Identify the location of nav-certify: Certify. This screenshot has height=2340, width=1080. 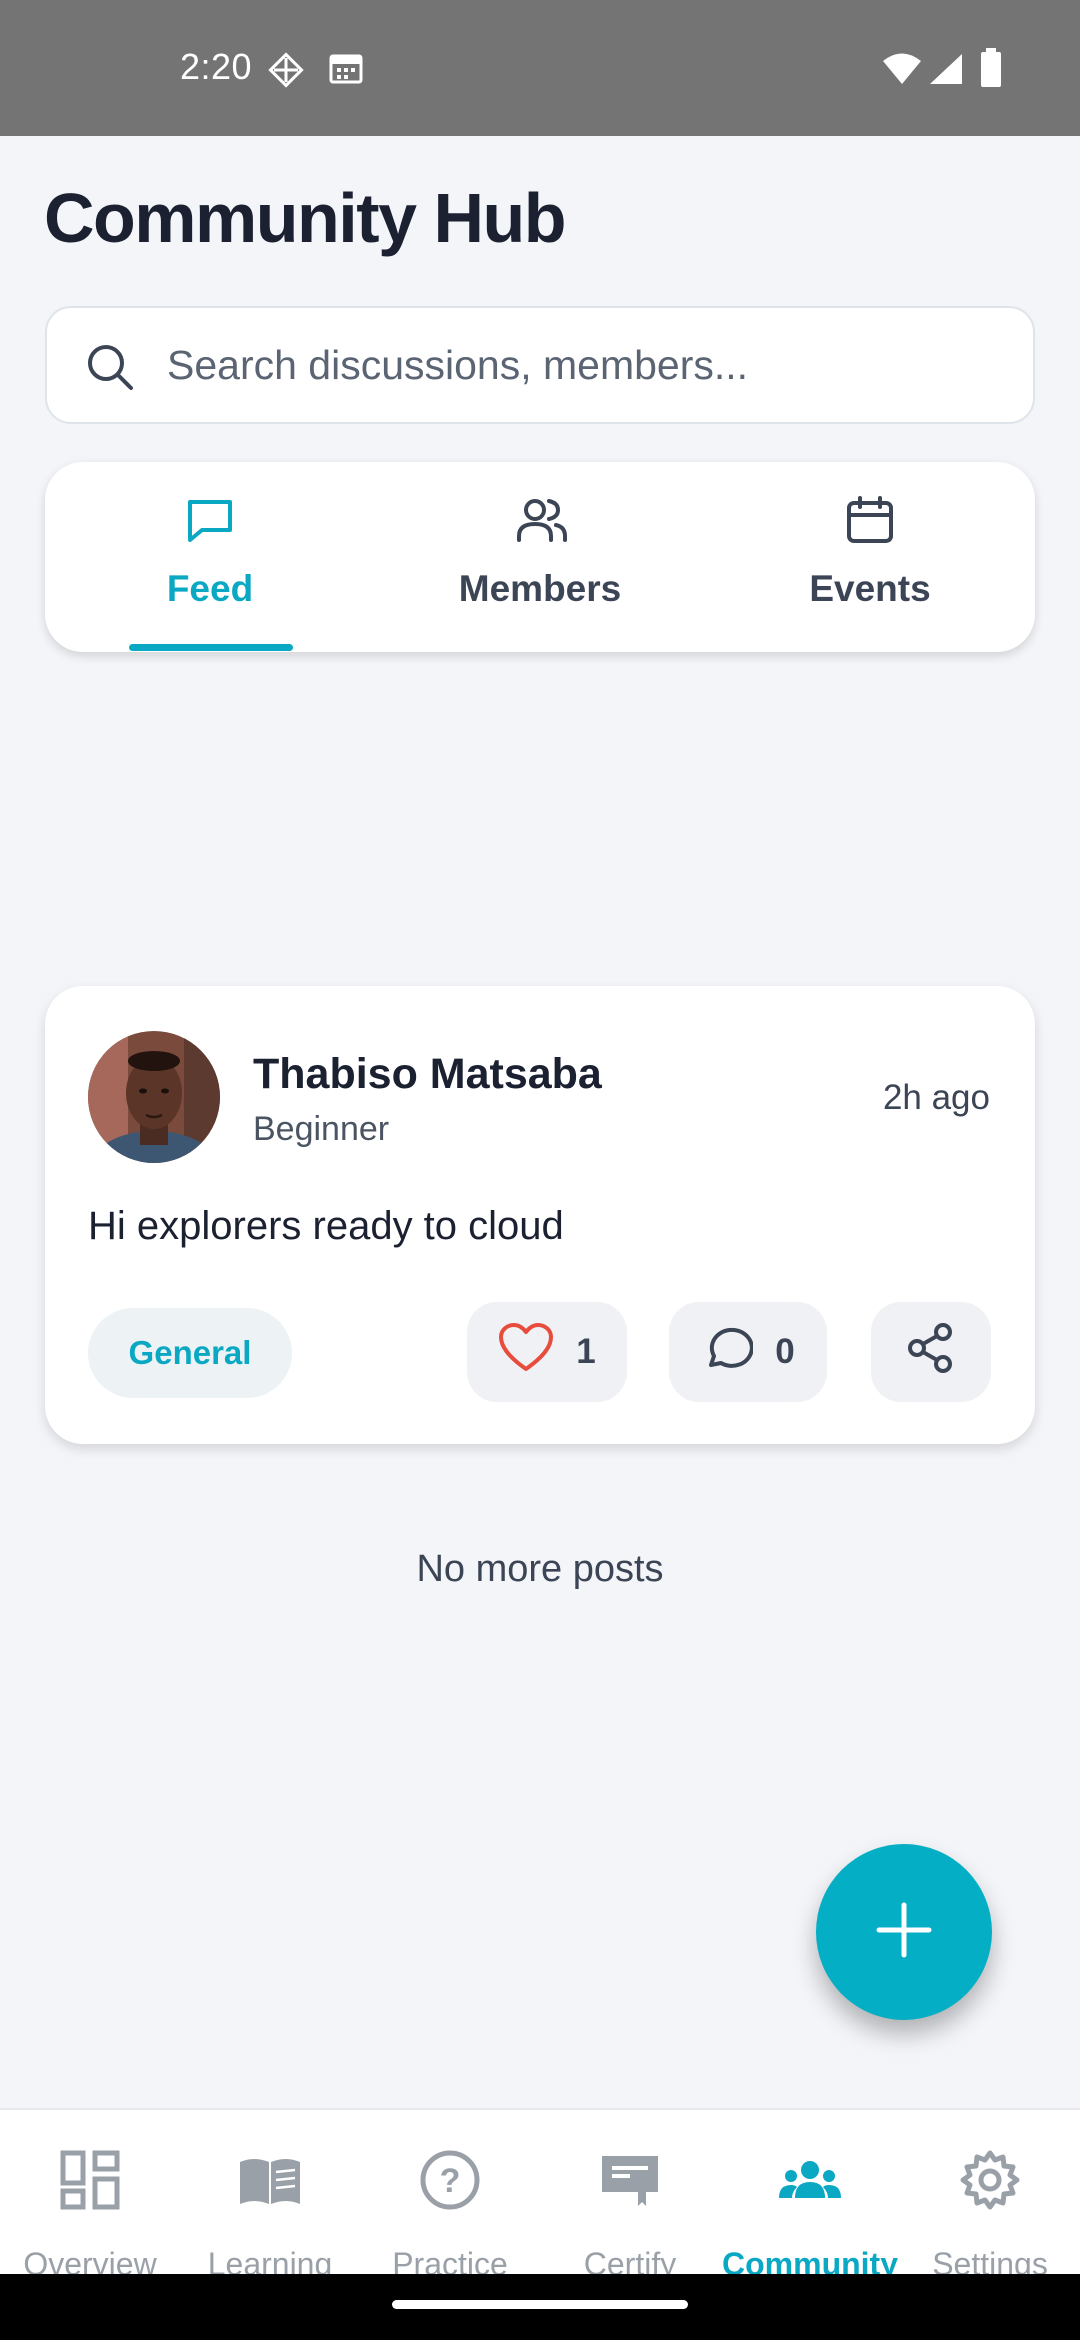
(630, 2196).